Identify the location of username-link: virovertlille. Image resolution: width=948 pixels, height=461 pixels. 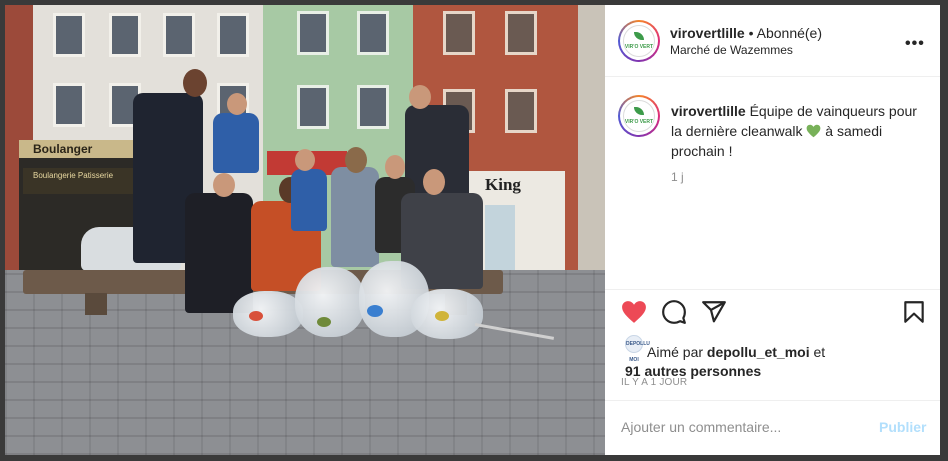
(707, 33).